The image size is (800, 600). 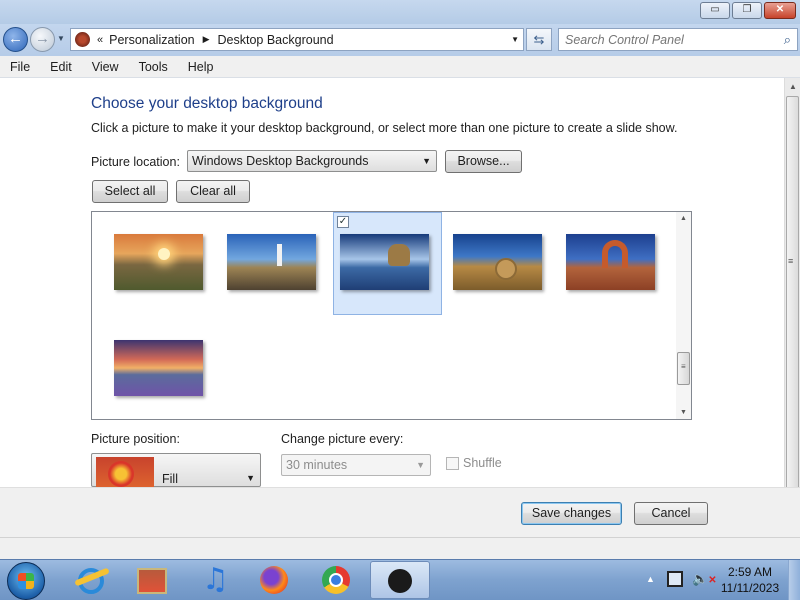 I want to click on page-scrollbar: ▲ ≡, so click(x=792, y=289).